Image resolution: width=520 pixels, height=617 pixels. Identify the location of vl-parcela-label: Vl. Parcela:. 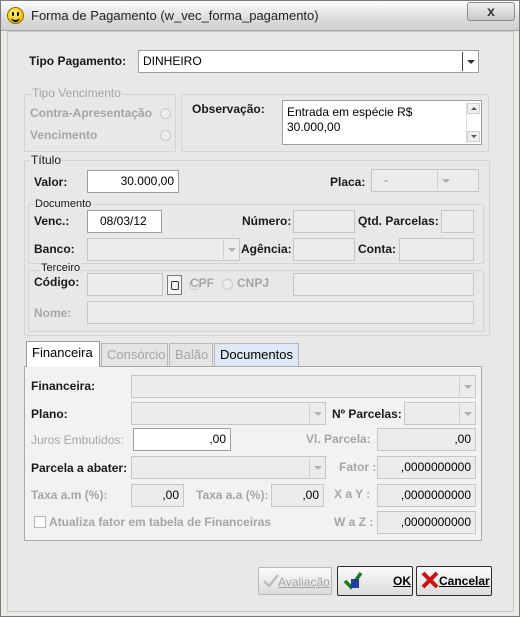
(338, 439).